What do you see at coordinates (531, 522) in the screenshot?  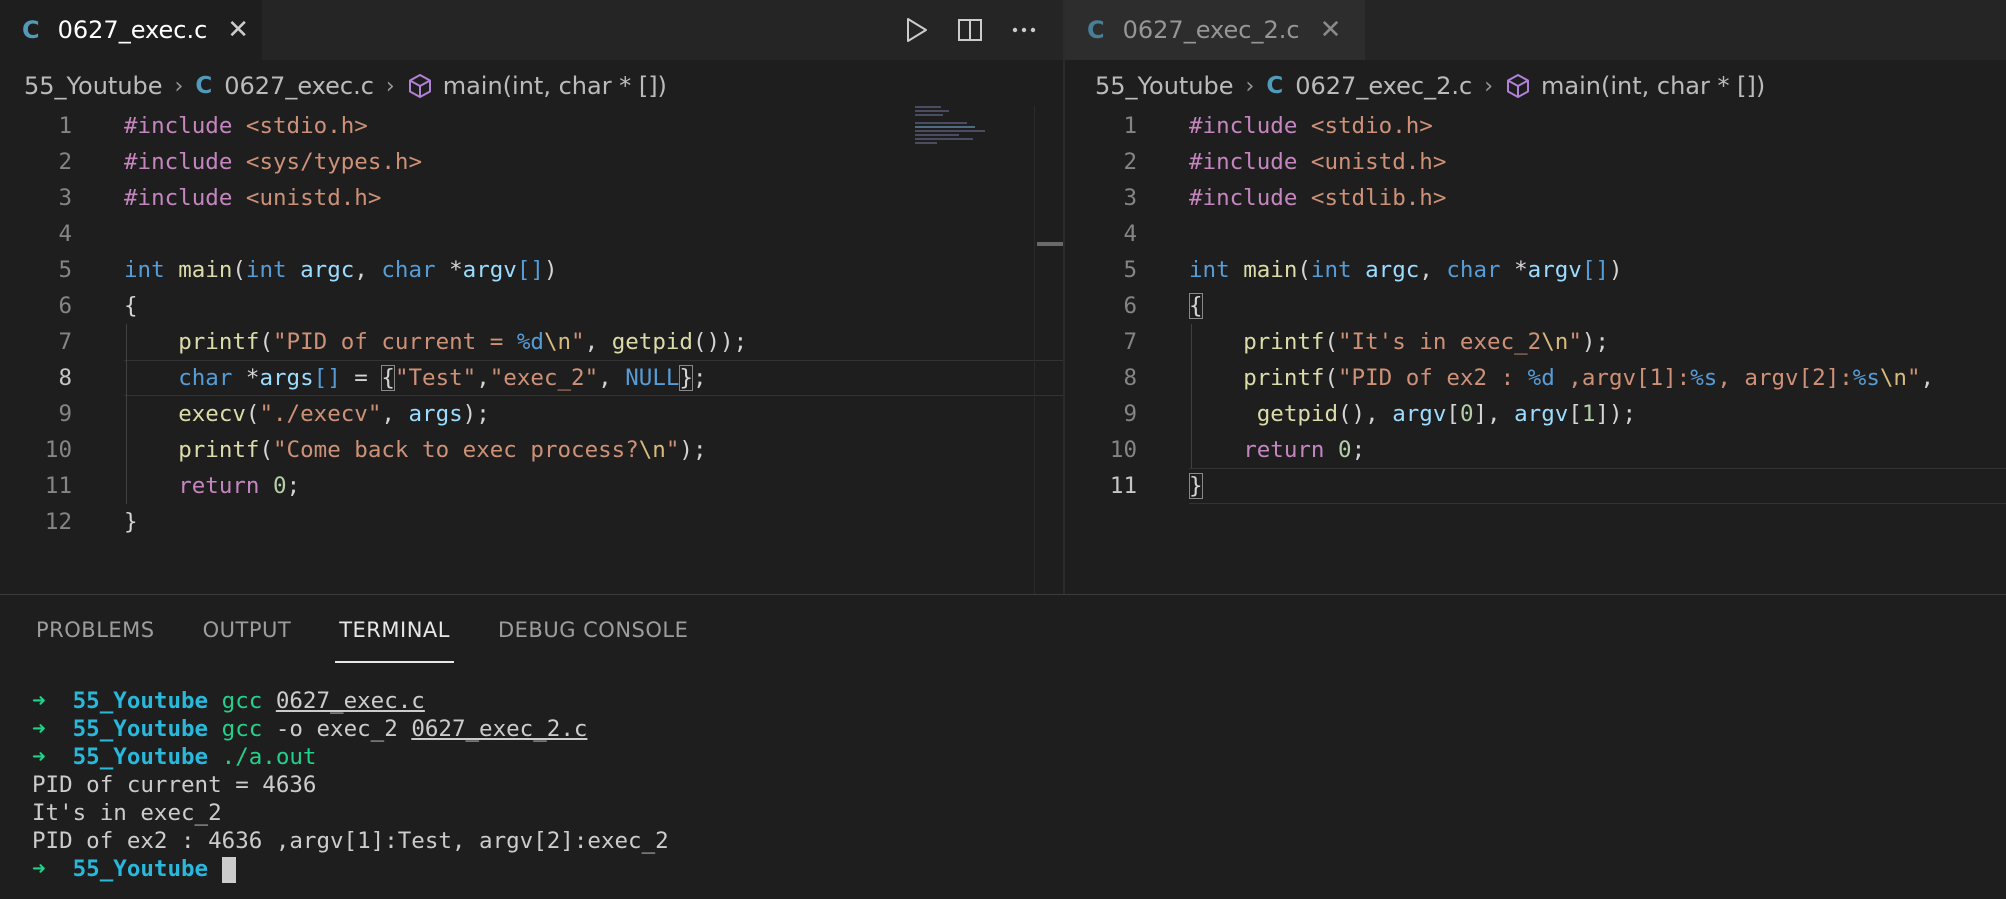 I see `code-line: 12}` at bounding box center [531, 522].